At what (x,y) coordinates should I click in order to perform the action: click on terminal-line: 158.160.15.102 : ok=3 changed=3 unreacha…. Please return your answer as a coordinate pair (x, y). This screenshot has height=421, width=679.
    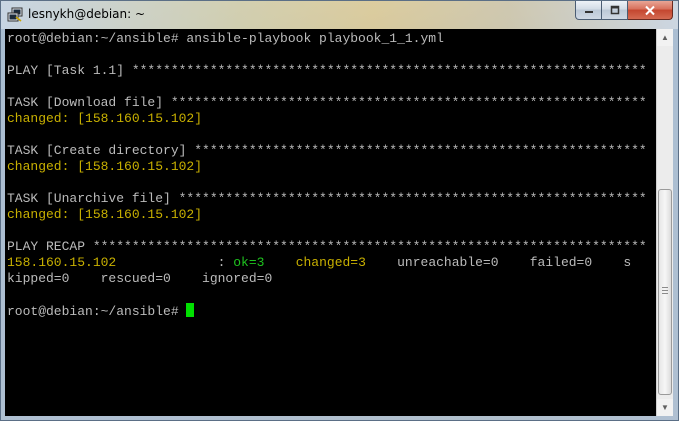
    Looking at the image, I should click on (319, 263).